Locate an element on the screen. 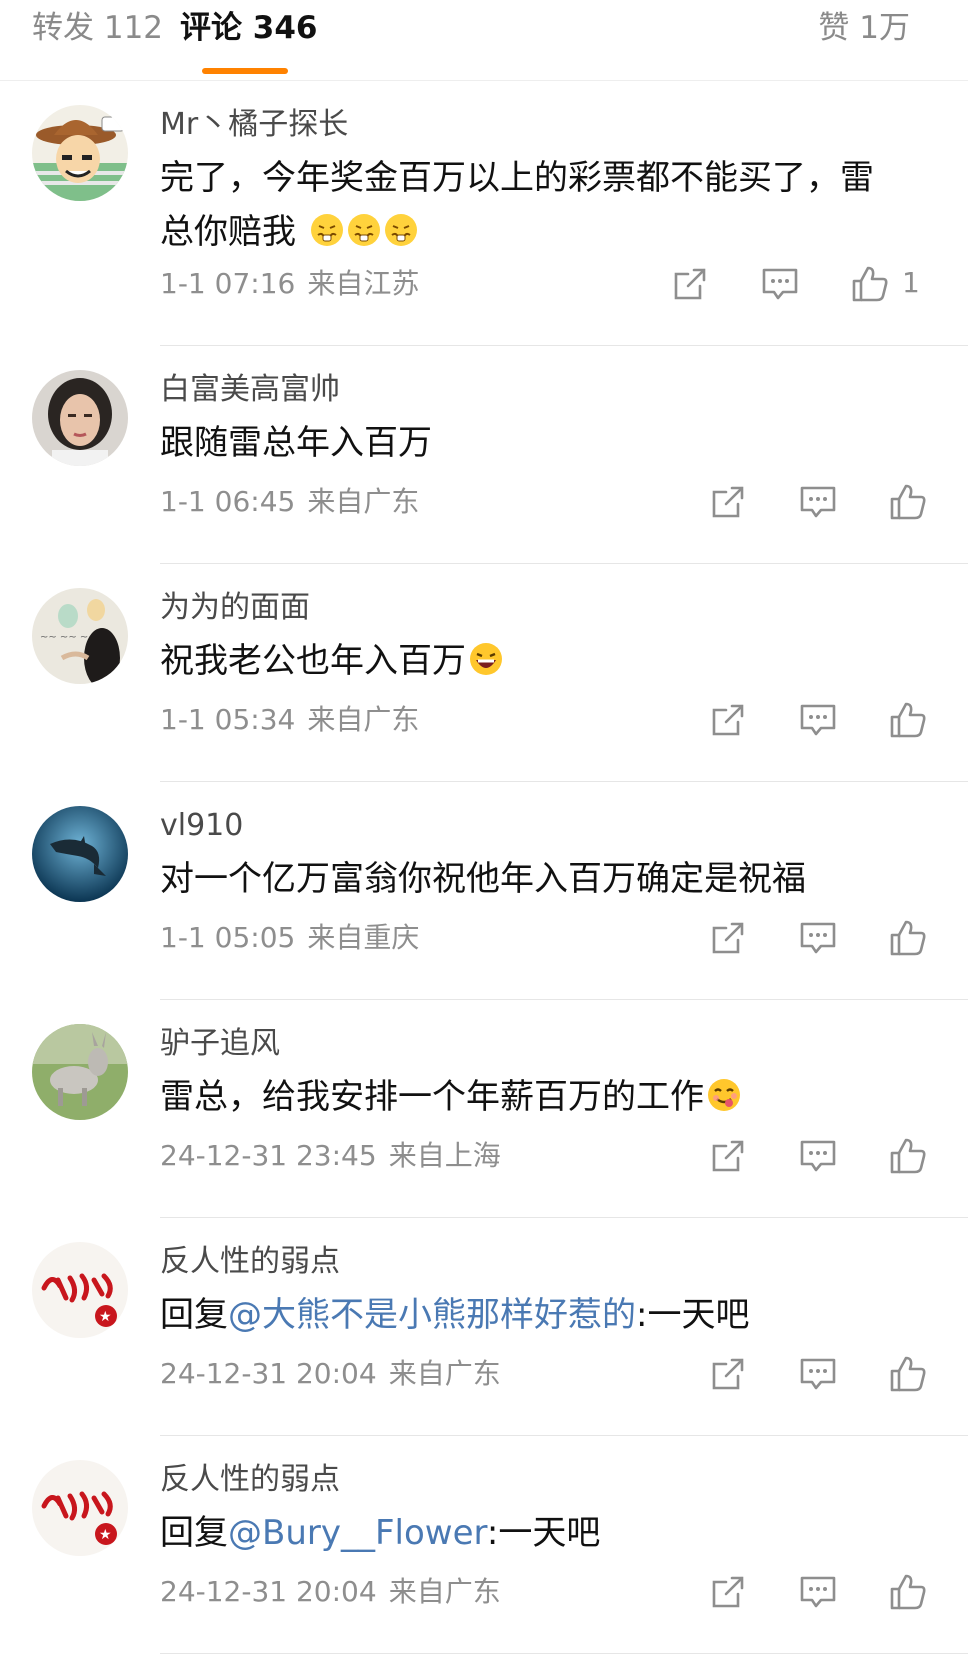 The width and height of the screenshot is (968, 1670). comment-meta: 1-1 07:16 来自江苏 is located at coordinates (289, 284).